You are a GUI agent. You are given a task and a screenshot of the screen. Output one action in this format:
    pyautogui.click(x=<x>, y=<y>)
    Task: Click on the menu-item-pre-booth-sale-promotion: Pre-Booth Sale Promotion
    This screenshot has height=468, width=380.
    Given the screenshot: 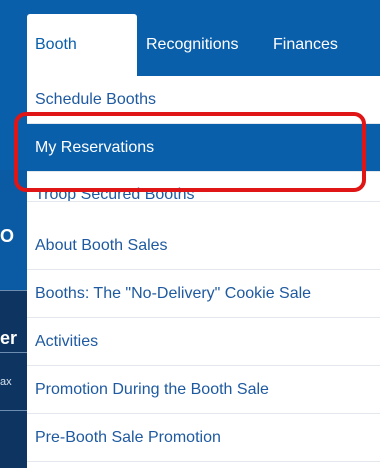 What is the action you would take?
    pyautogui.click(x=203, y=438)
    